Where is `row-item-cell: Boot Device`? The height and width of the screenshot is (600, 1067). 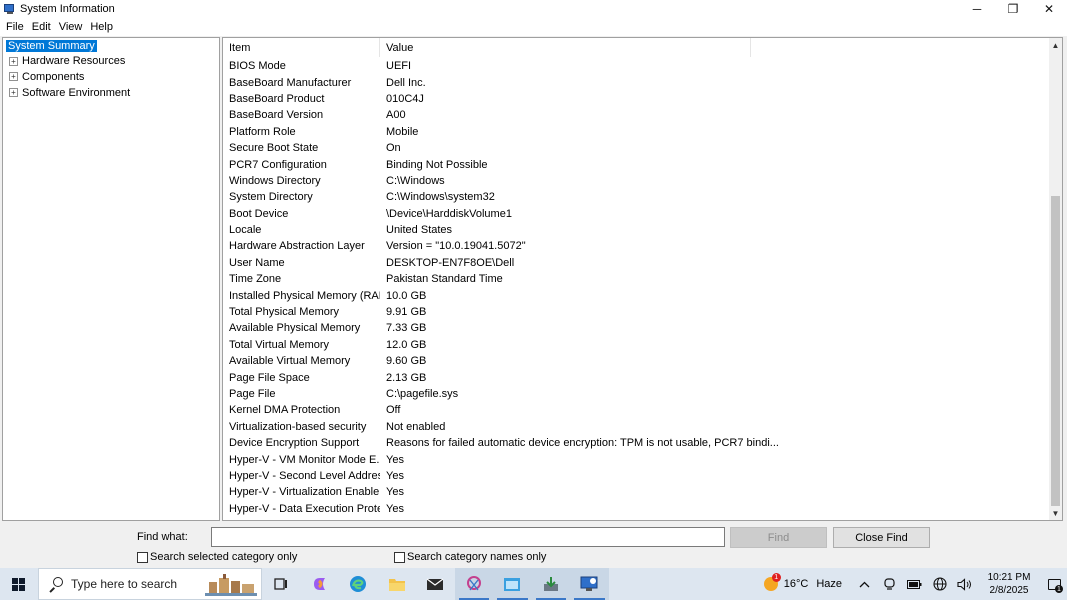
row-item-cell: Boot Device is located at coordinates (259, 213).